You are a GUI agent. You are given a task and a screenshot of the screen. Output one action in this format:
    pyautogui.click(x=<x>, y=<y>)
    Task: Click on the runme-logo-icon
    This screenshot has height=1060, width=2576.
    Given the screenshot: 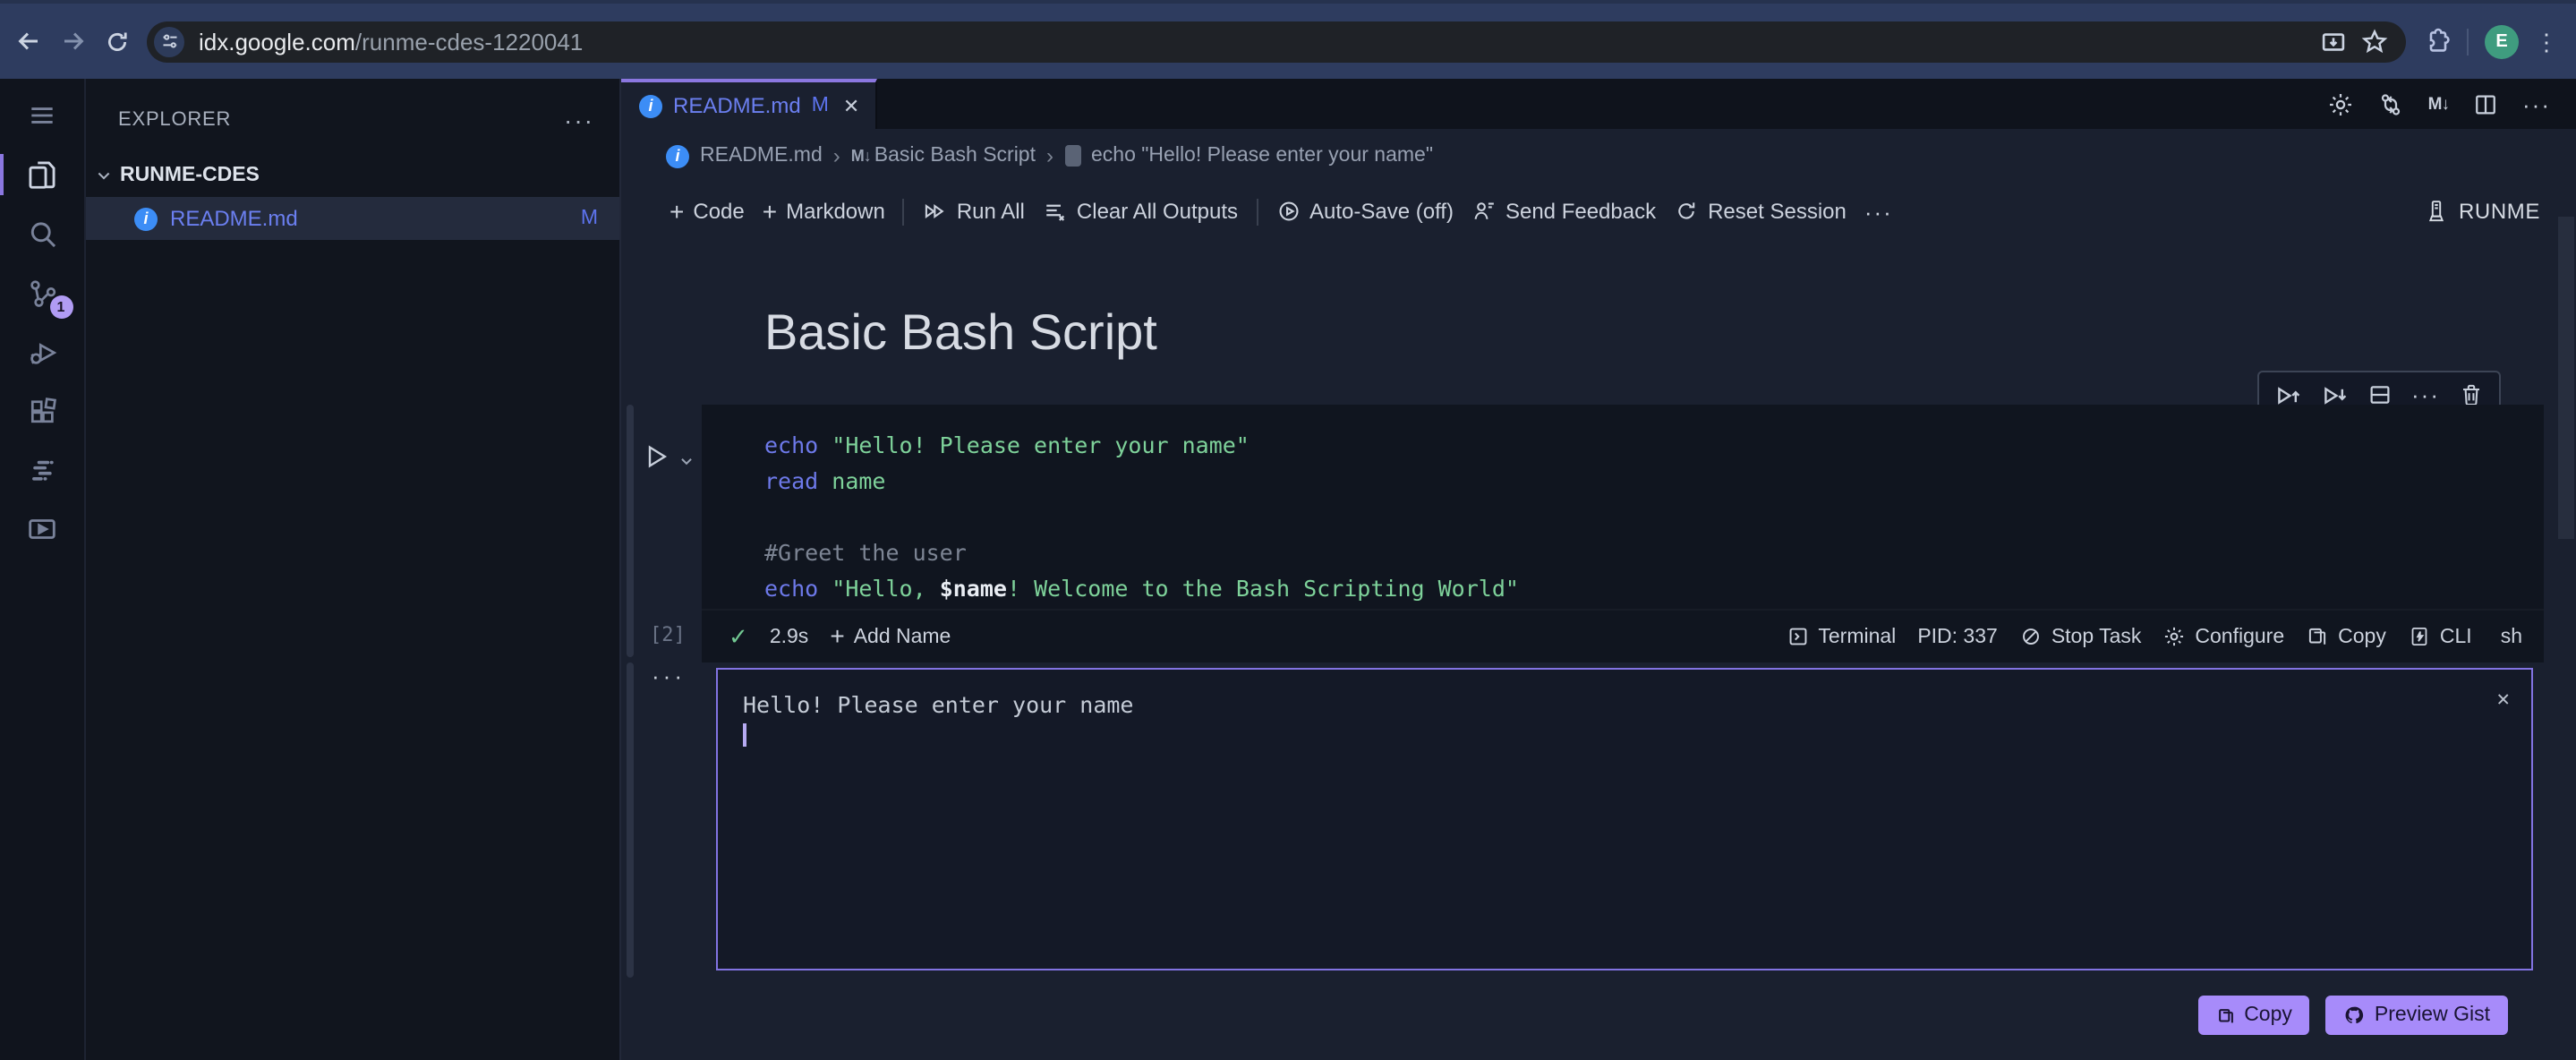 What is the action you would take?
    pyautogui.click(x=2435, y=211)
    